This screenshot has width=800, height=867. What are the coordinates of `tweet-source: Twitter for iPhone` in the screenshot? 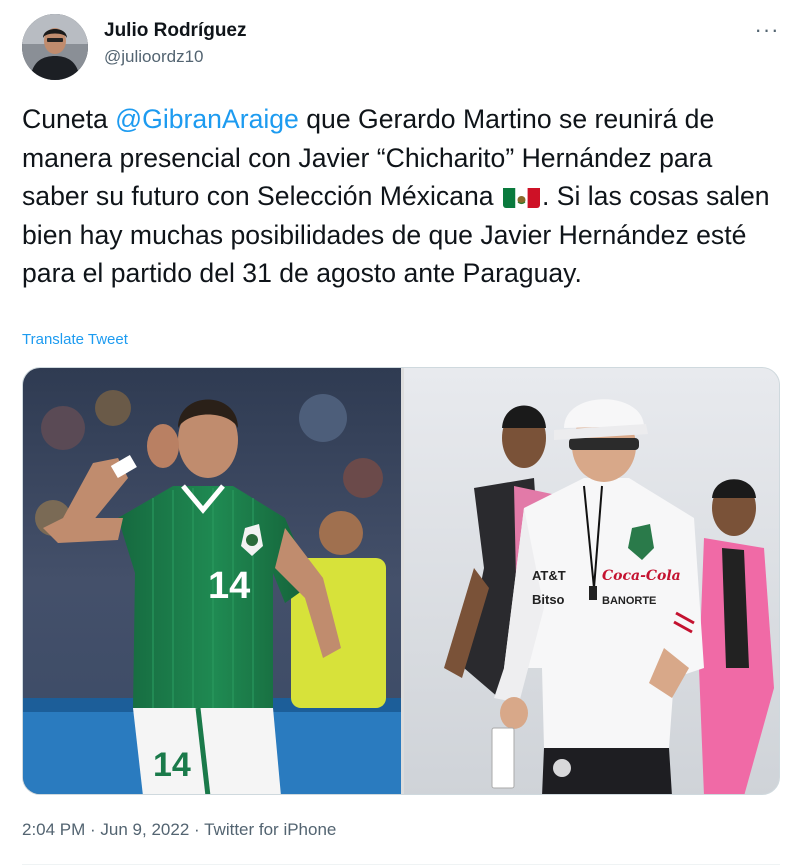 It's located at (270, 829).